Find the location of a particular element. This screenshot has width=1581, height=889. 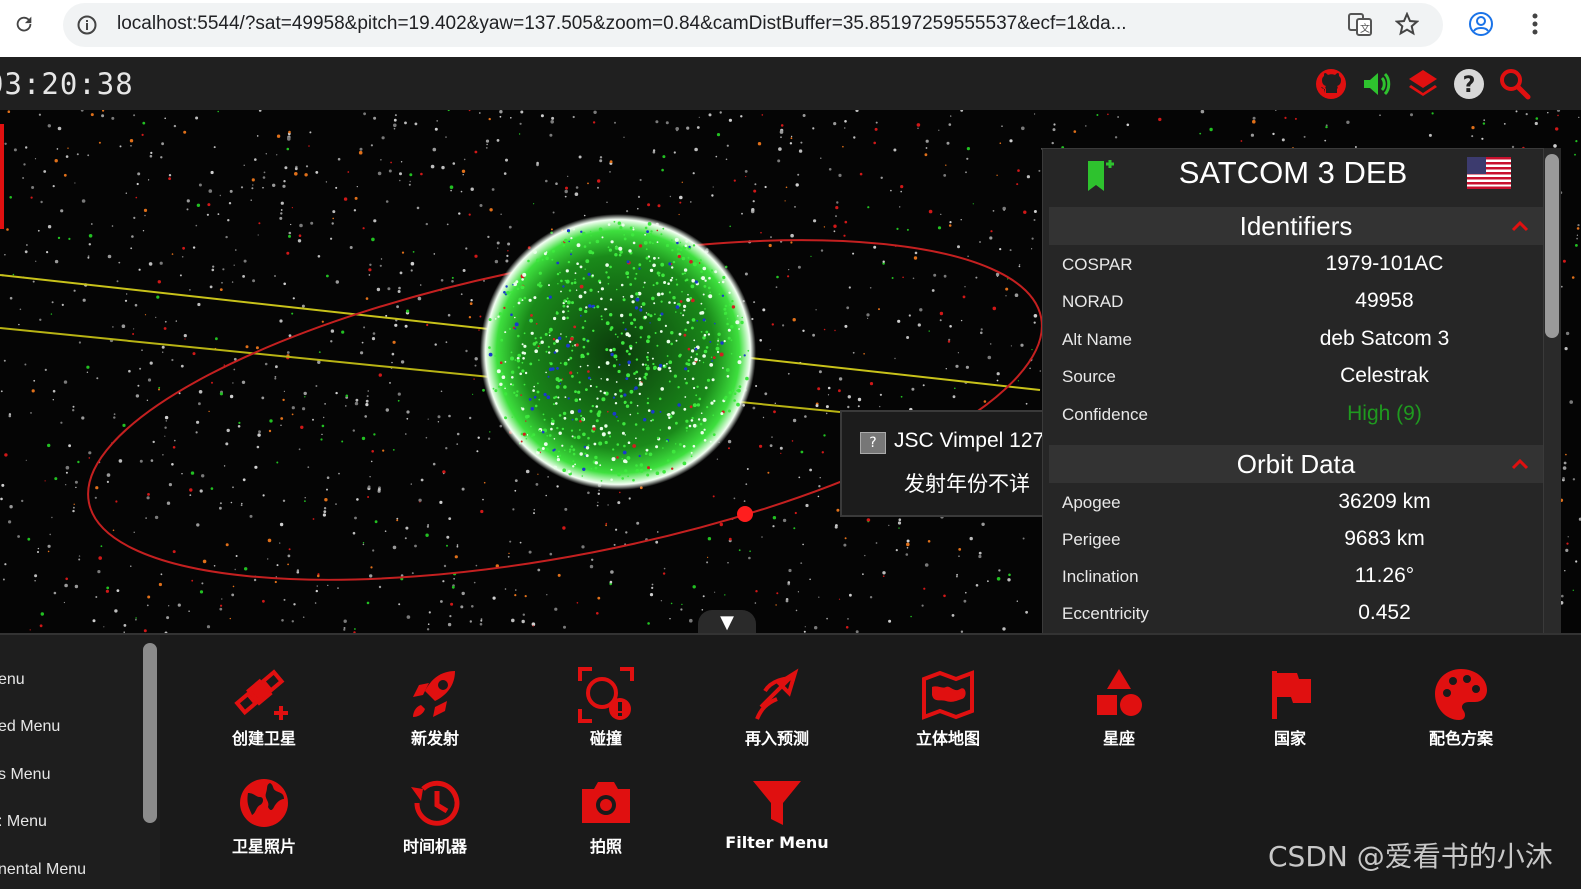

layers-icon is located at coordinates (1423, 84).